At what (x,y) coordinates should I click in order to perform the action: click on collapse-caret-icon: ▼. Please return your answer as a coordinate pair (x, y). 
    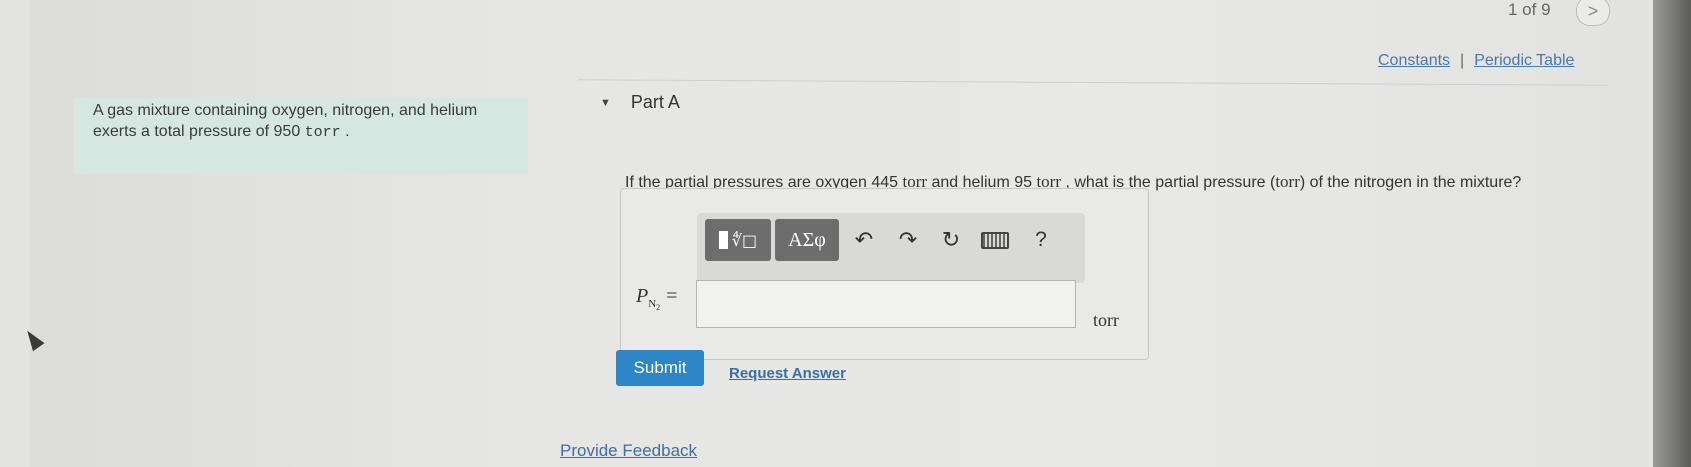
    Looking at the image, I should click on (605, 103).